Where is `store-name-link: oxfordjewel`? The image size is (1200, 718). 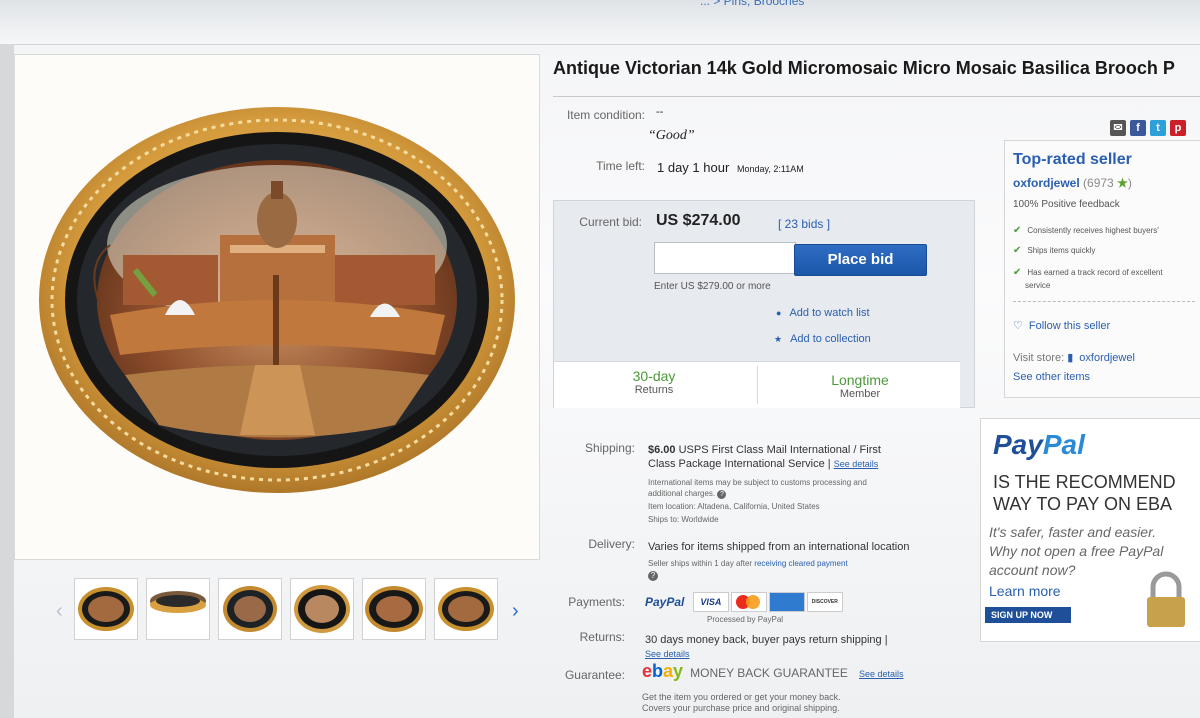 store-name-link: oxfordjewel is located at coordinates (1107, 358).